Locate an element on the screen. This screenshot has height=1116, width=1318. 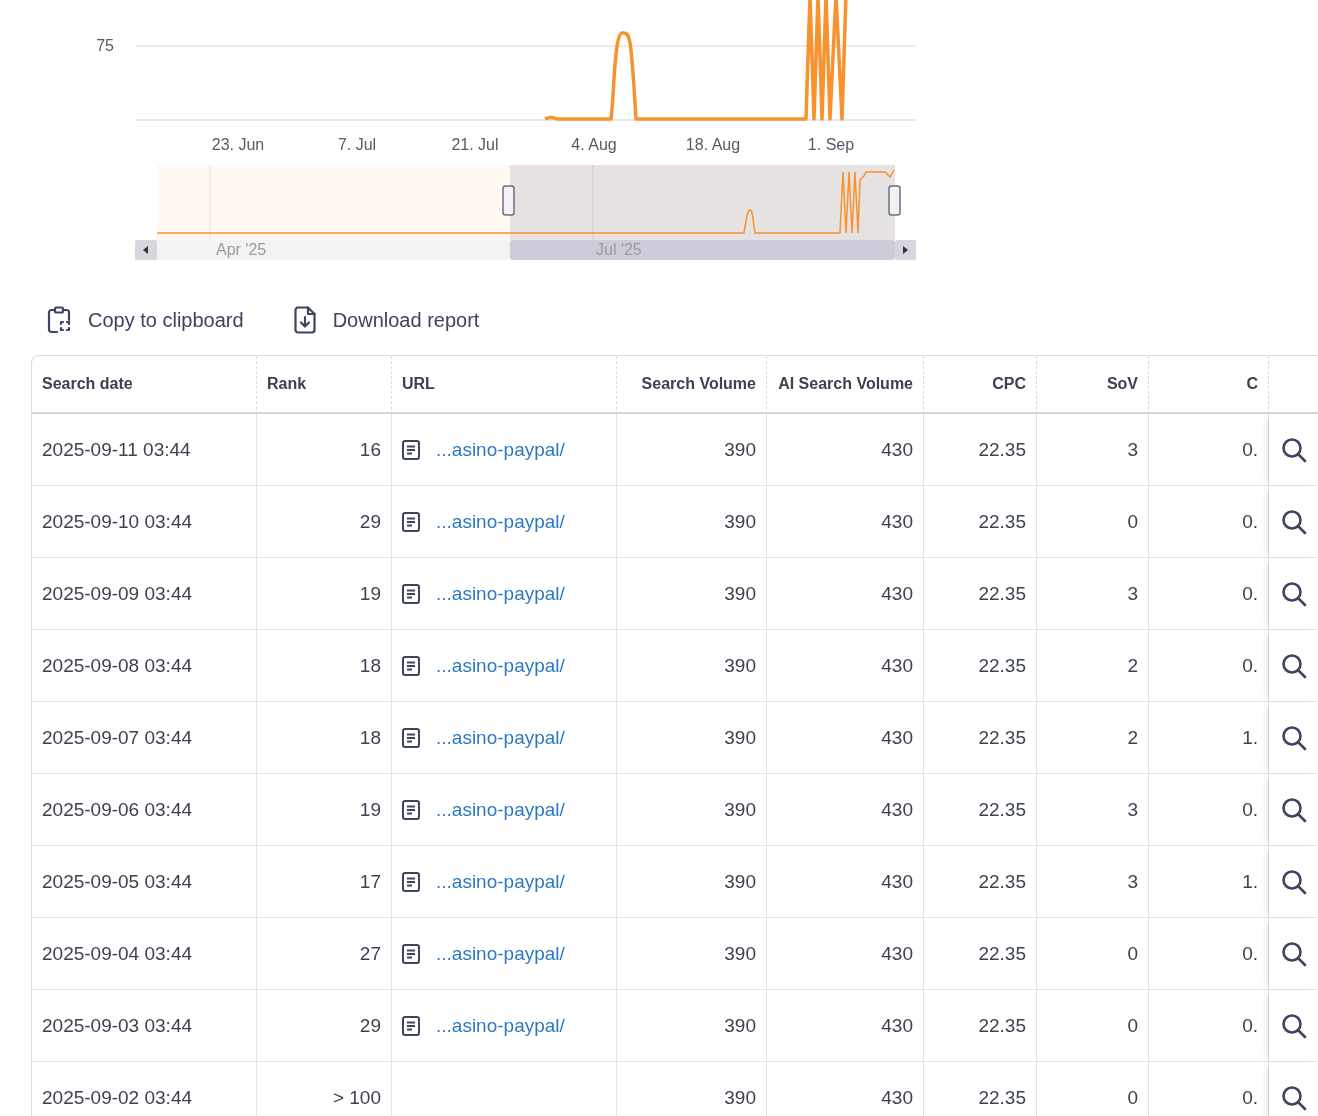
axis-label: 7. Jul is located at coordinates (357, 144).